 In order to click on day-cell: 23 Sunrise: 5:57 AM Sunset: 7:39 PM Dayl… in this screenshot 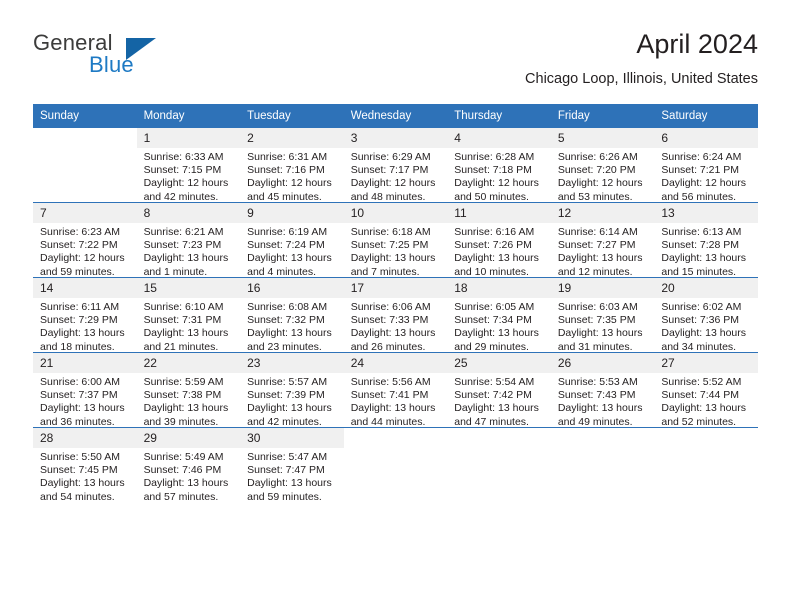, I will do `click(292, 390)`.